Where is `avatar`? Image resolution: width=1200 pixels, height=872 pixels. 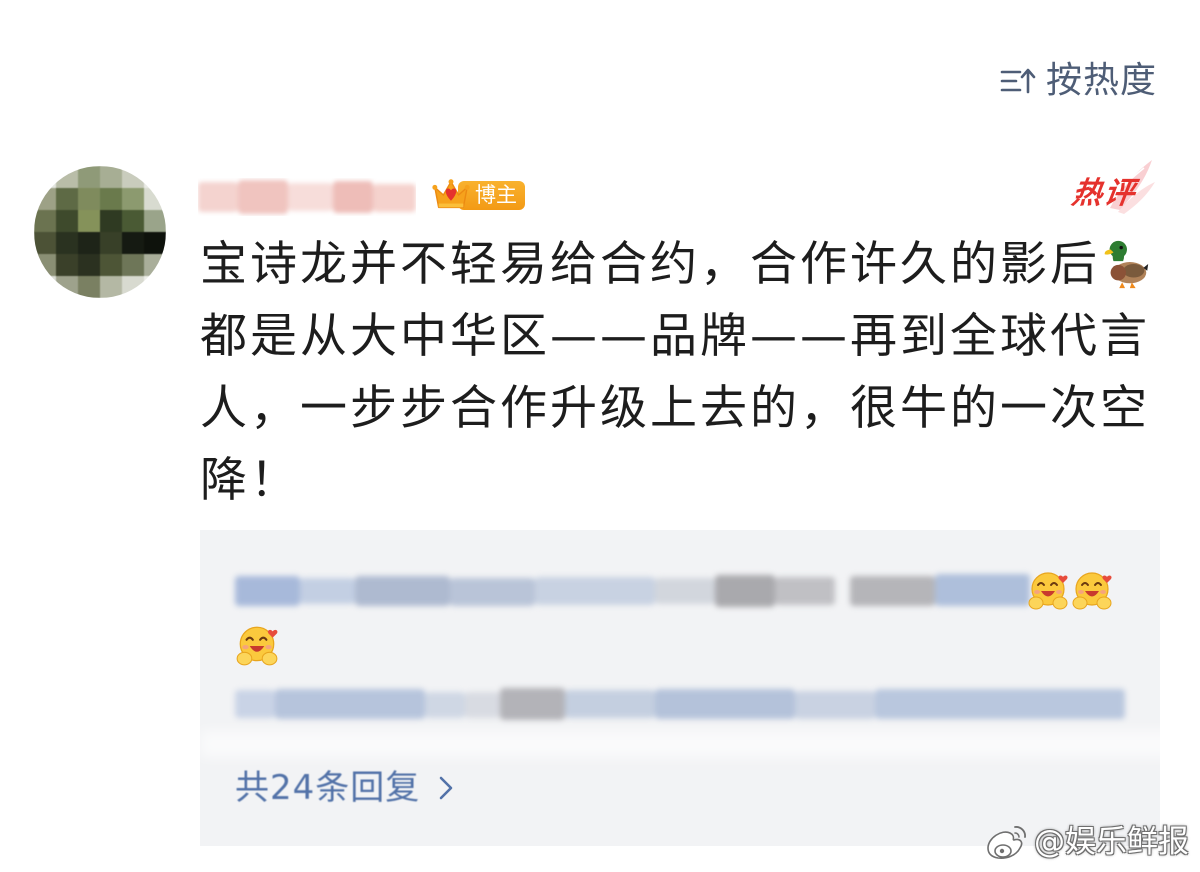 avatar is located at coordinates (100, 232).